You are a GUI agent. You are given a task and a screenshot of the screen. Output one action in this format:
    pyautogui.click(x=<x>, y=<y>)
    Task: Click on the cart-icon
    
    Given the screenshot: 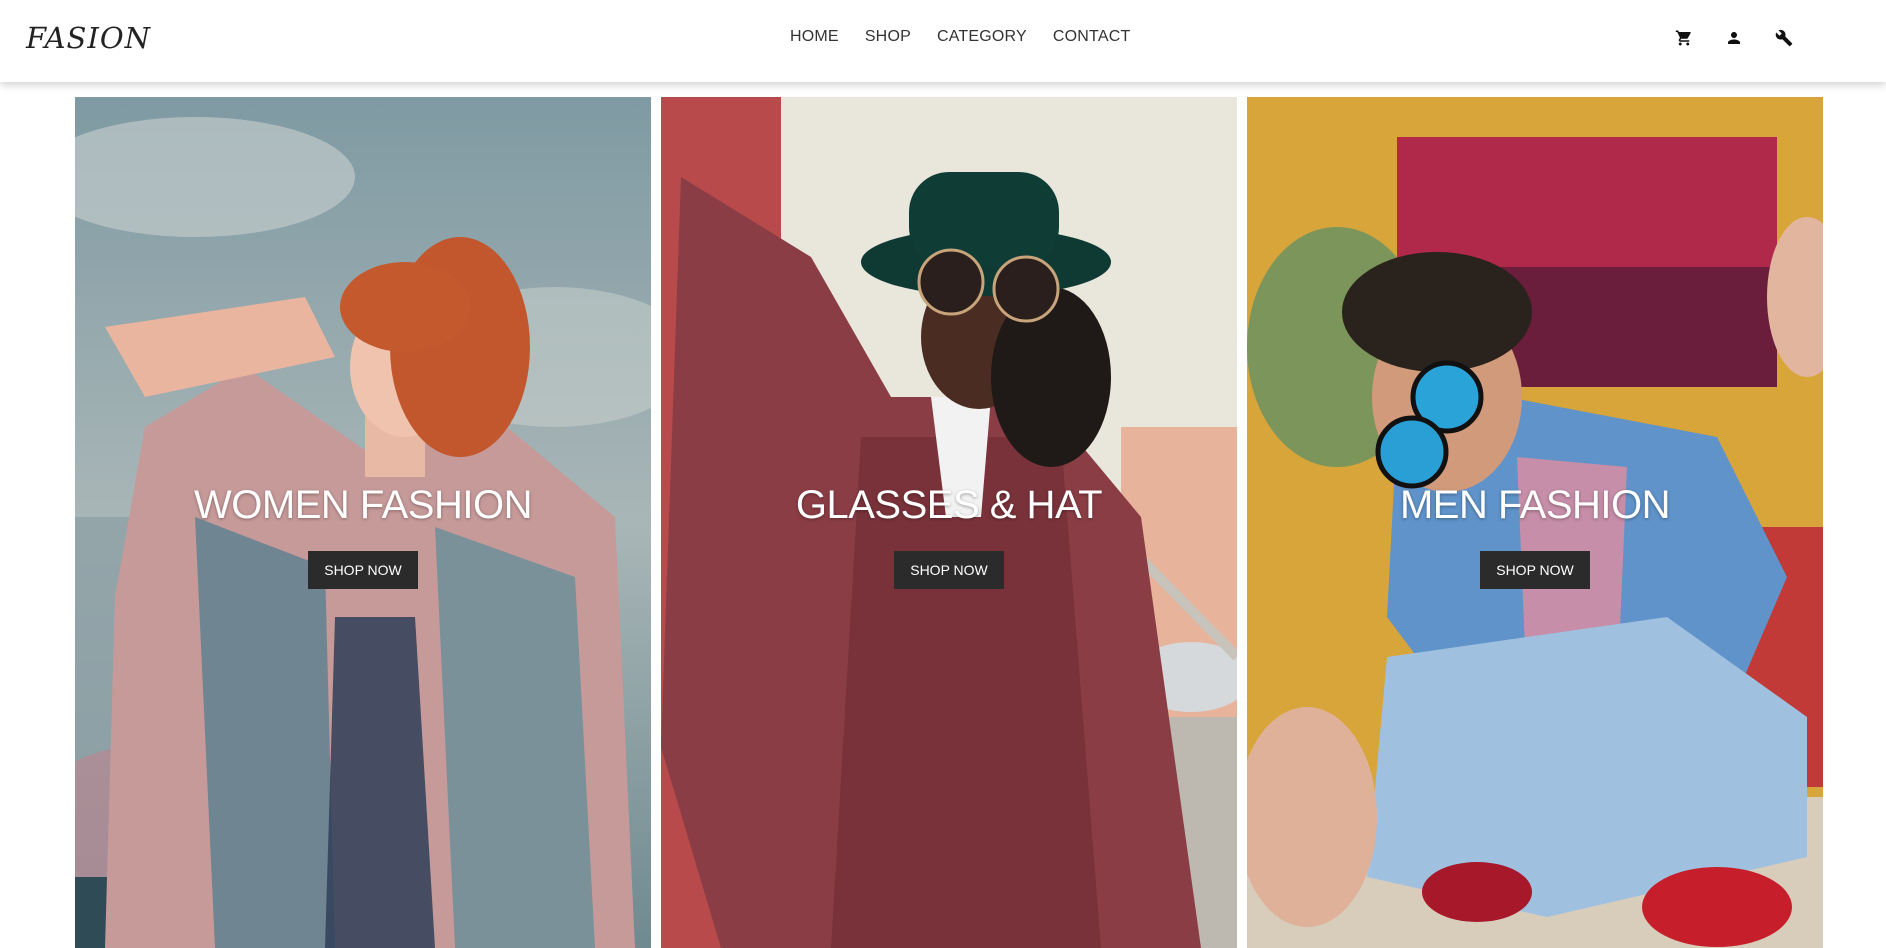 What is the action you would take?
    pyautogui.click(x=1684, y=38)
    